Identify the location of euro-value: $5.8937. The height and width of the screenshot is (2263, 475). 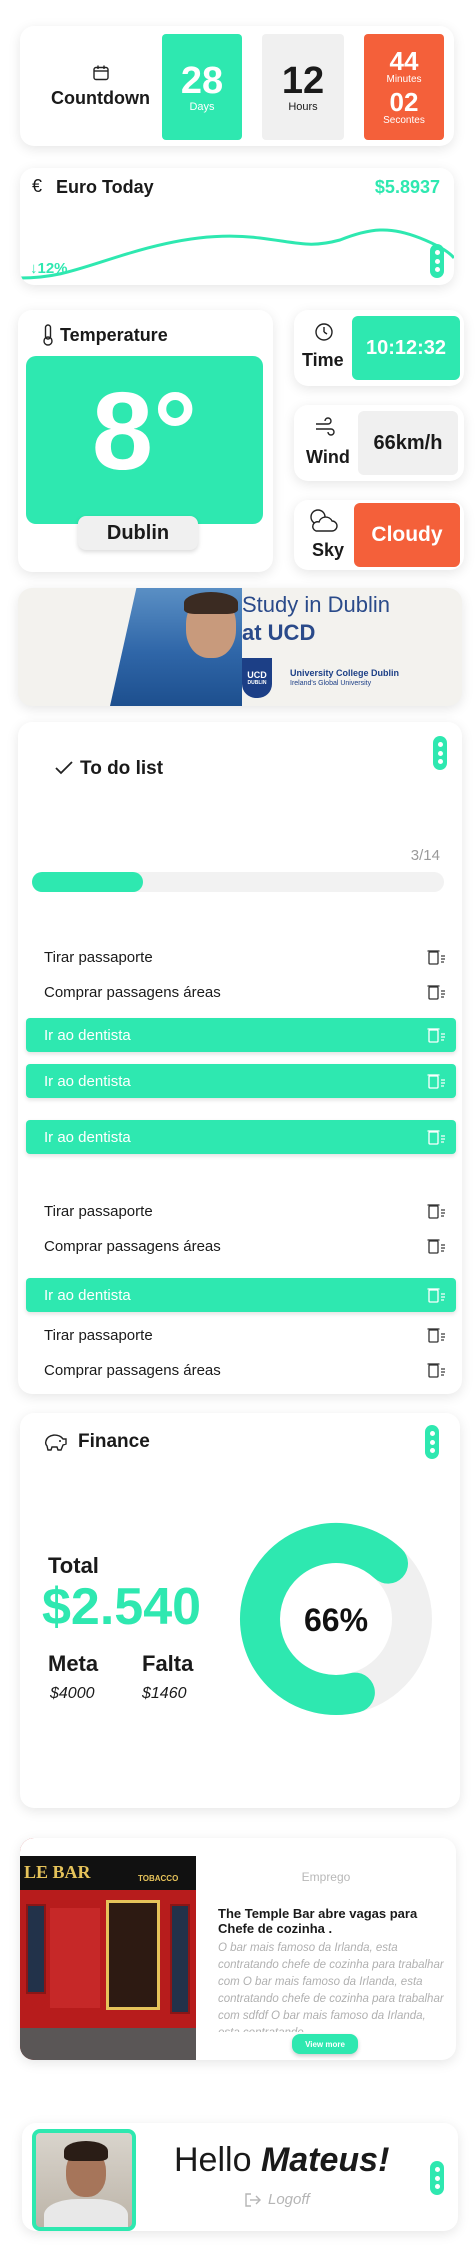
(407, 187).